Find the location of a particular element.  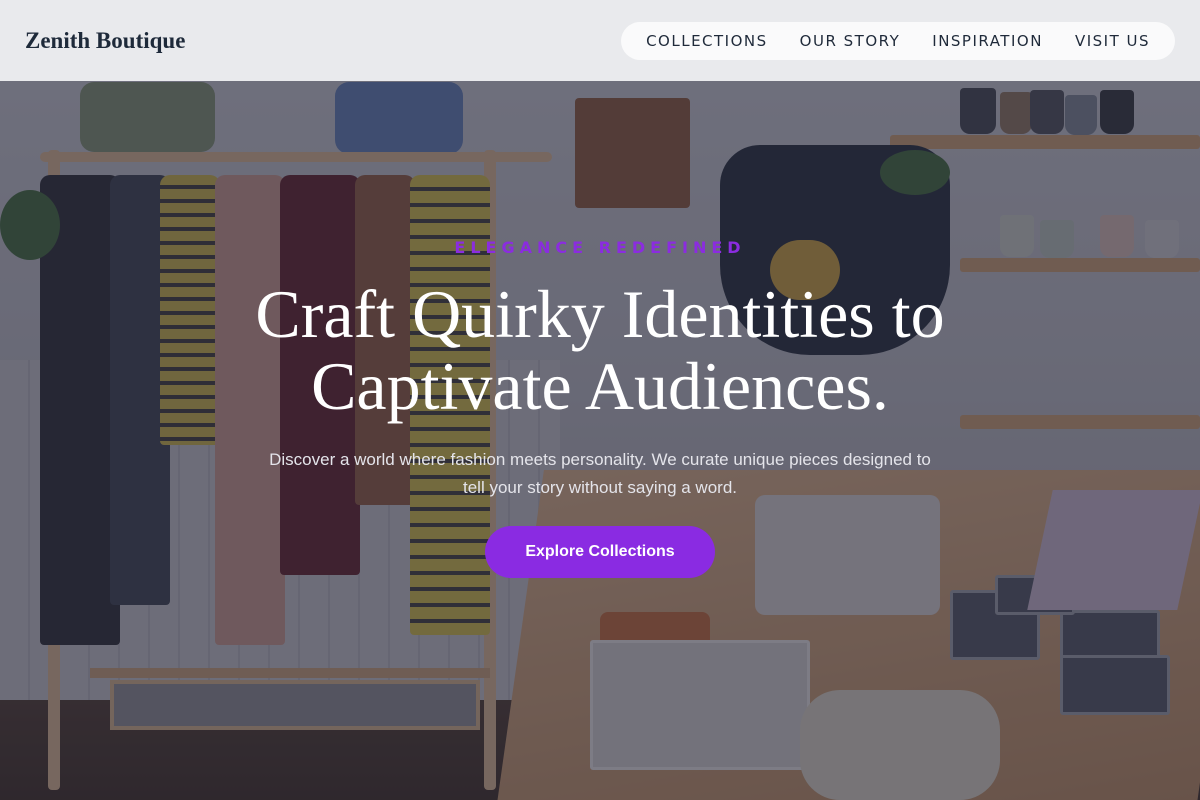

hero-headline-line-1: Craft Quirky Identities to is located at coordinates (600, 314).